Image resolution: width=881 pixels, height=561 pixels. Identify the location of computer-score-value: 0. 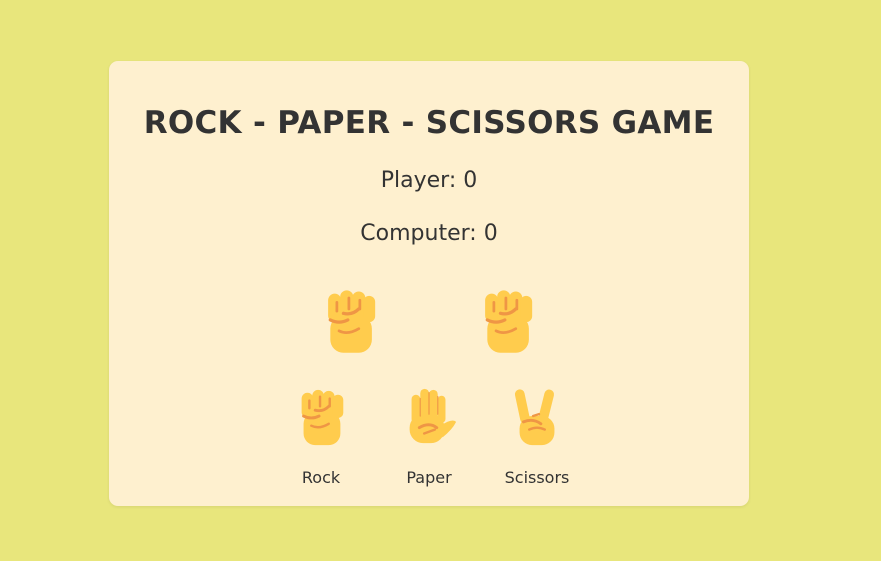
(490, 233).